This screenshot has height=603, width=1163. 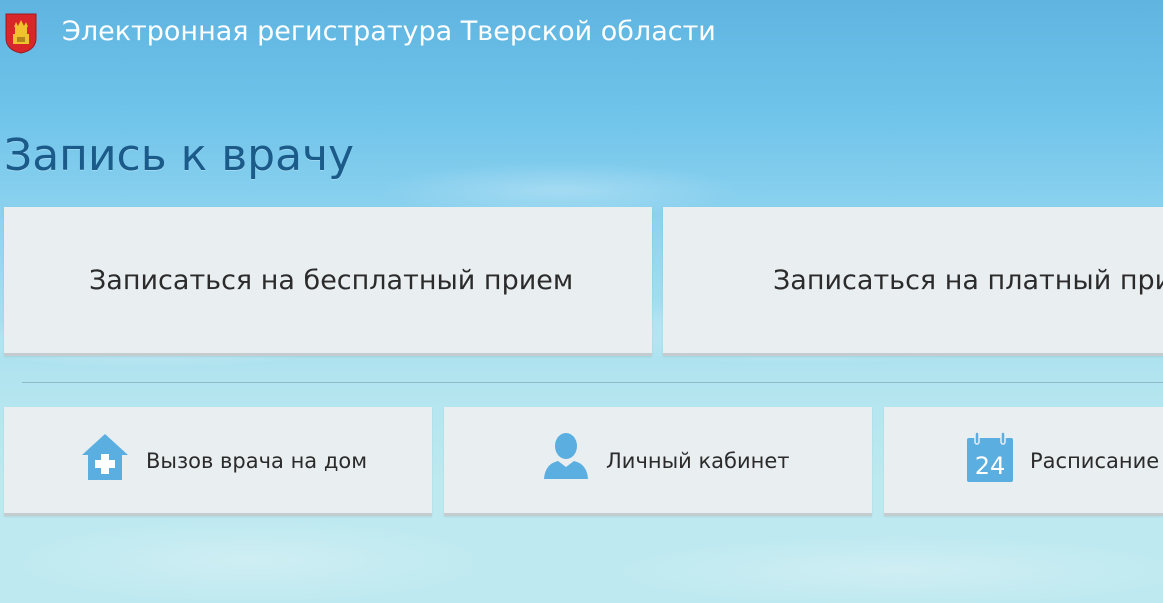 I want to click on page-title: Запись к врачу, so click(x=179, y=155).